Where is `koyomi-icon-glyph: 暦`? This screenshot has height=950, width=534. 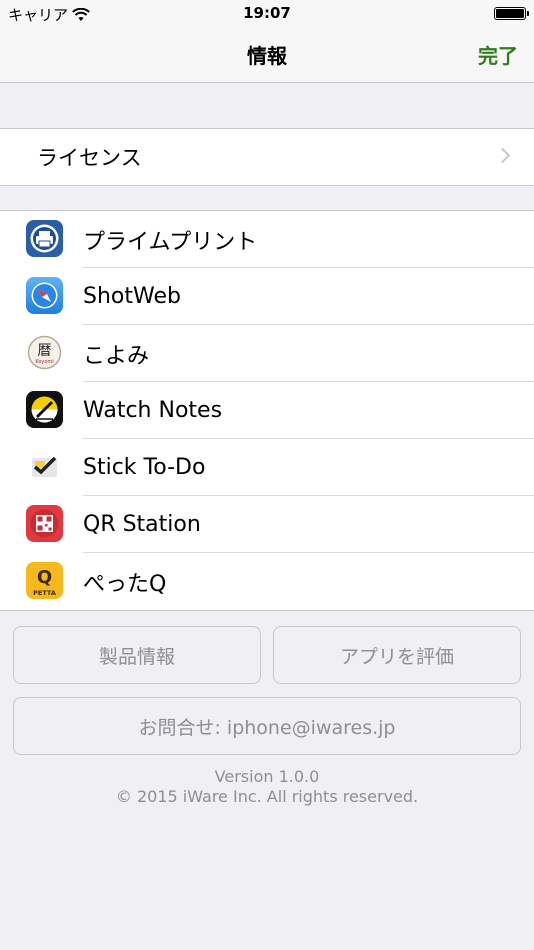 koyomi-icon-glyph: 暦 is located at coordinates (45, 351).